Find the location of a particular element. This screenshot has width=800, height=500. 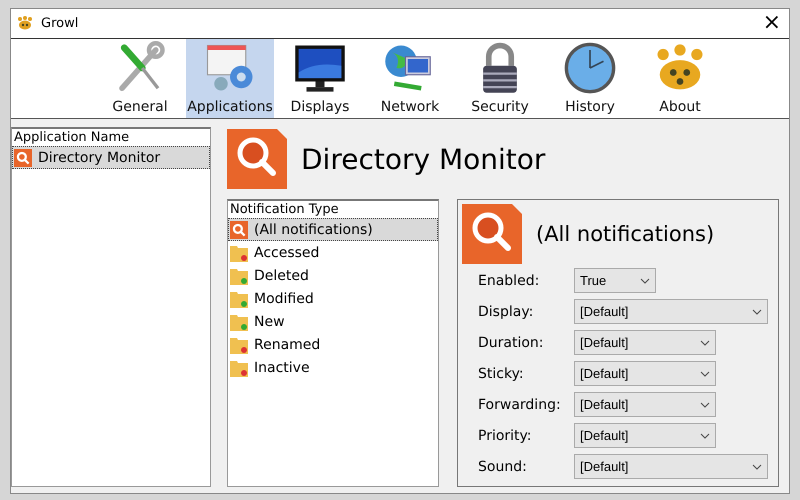

toolbar-tab: Network is located at coordinates (410, 78).